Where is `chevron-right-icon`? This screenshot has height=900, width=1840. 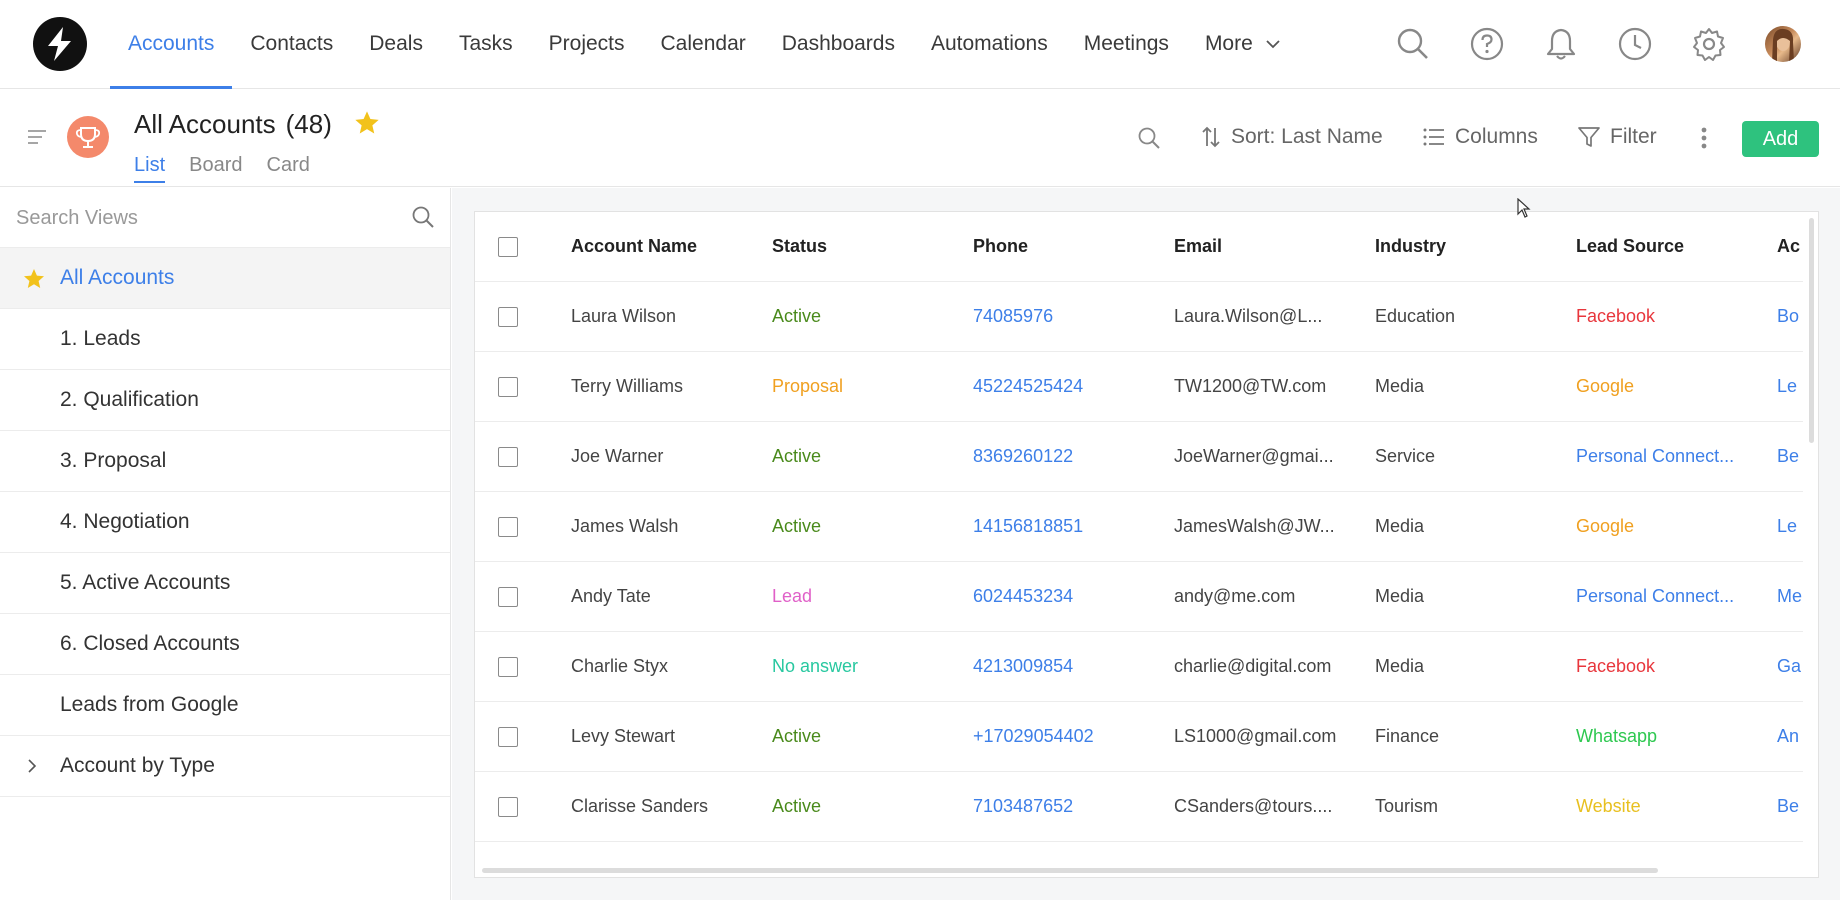
chevron-right-icon is located at coordinates (32, 766).